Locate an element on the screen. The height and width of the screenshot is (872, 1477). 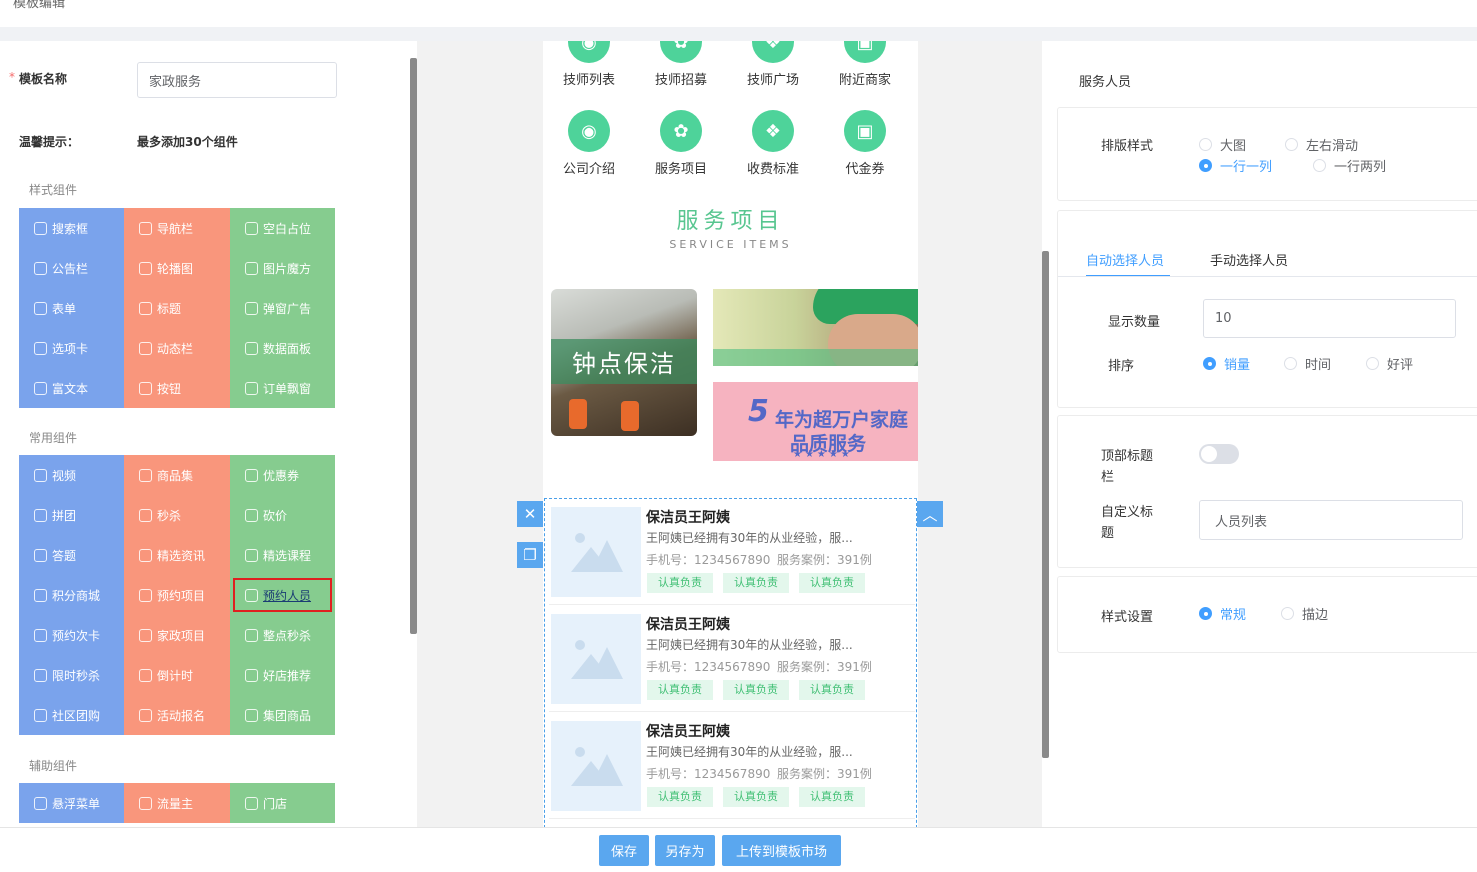
nav-icon: ❖ is located at coordinates (773, 52).